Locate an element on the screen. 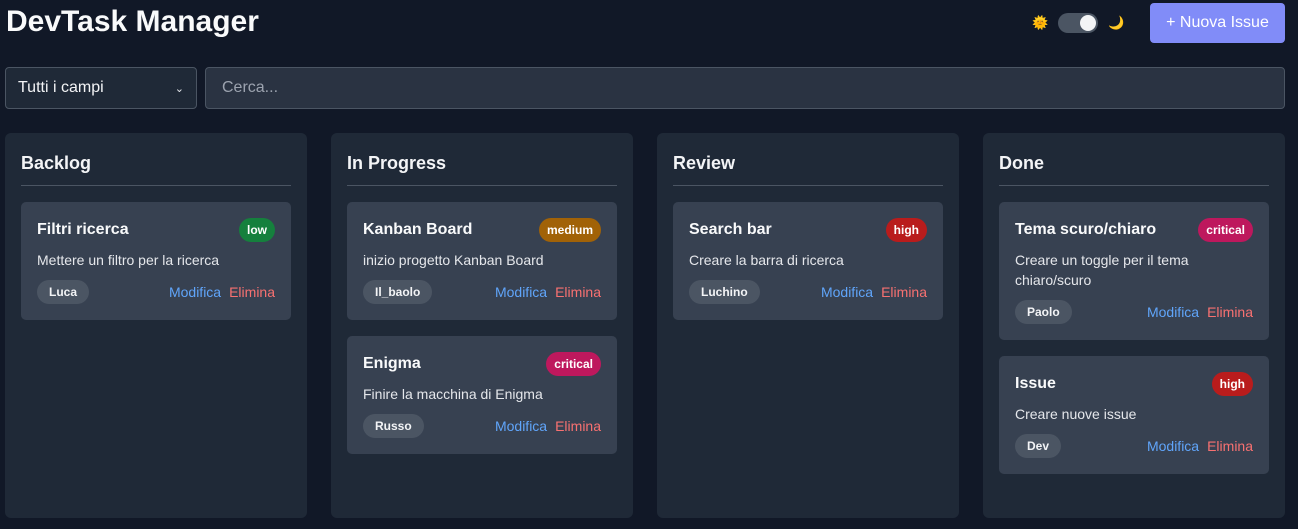  card-footer: Dev Modifica Elimina is located at coordinates (1134, 446).